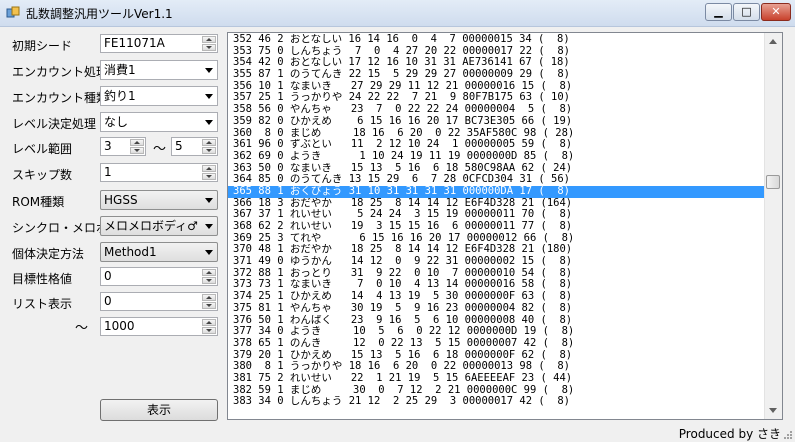  I want to click on vertical-scrollbar, so click(773, 226).